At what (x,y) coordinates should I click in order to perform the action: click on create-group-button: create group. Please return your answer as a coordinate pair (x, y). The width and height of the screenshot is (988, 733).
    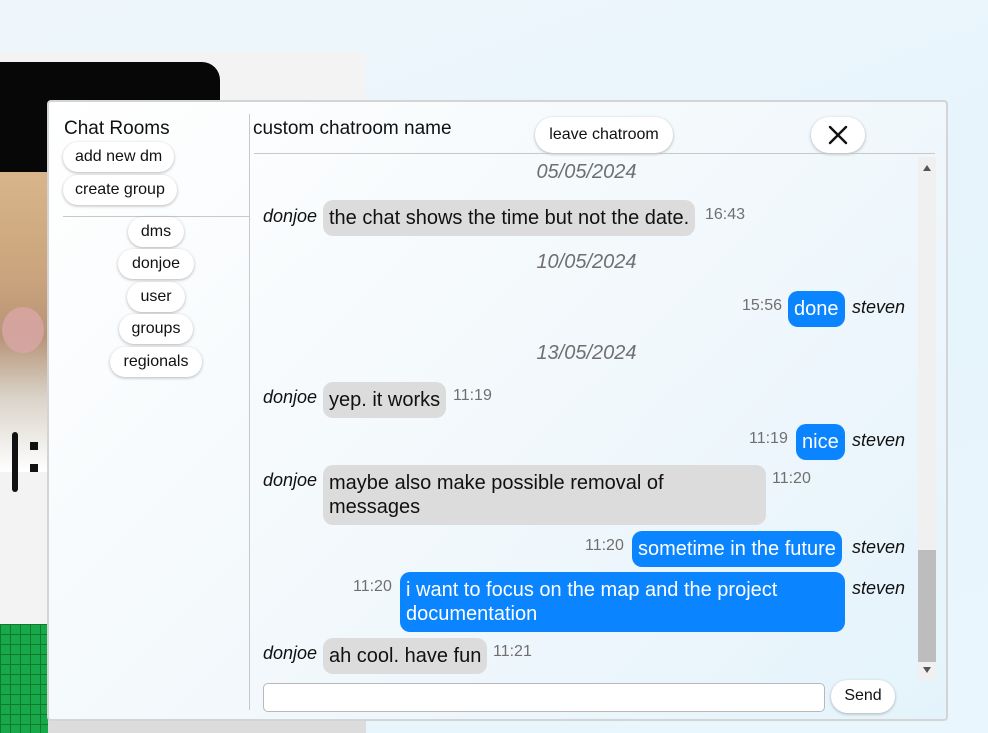
    Looking at the image, I should click on (120, 190).